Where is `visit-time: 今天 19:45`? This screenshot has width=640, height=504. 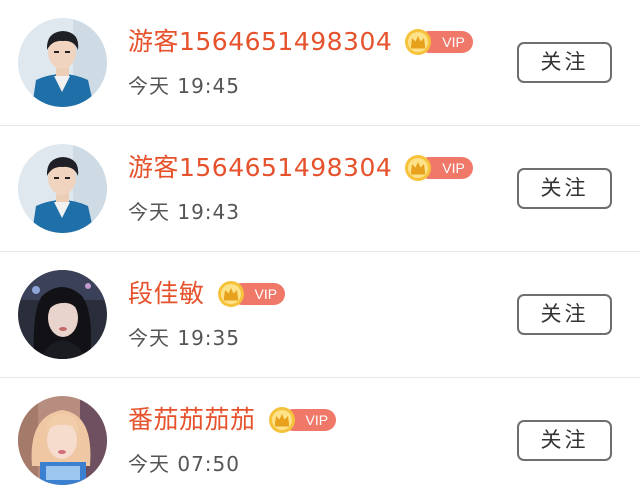
visit-time: 今天 19:45 is located at coordinates (184, 86).